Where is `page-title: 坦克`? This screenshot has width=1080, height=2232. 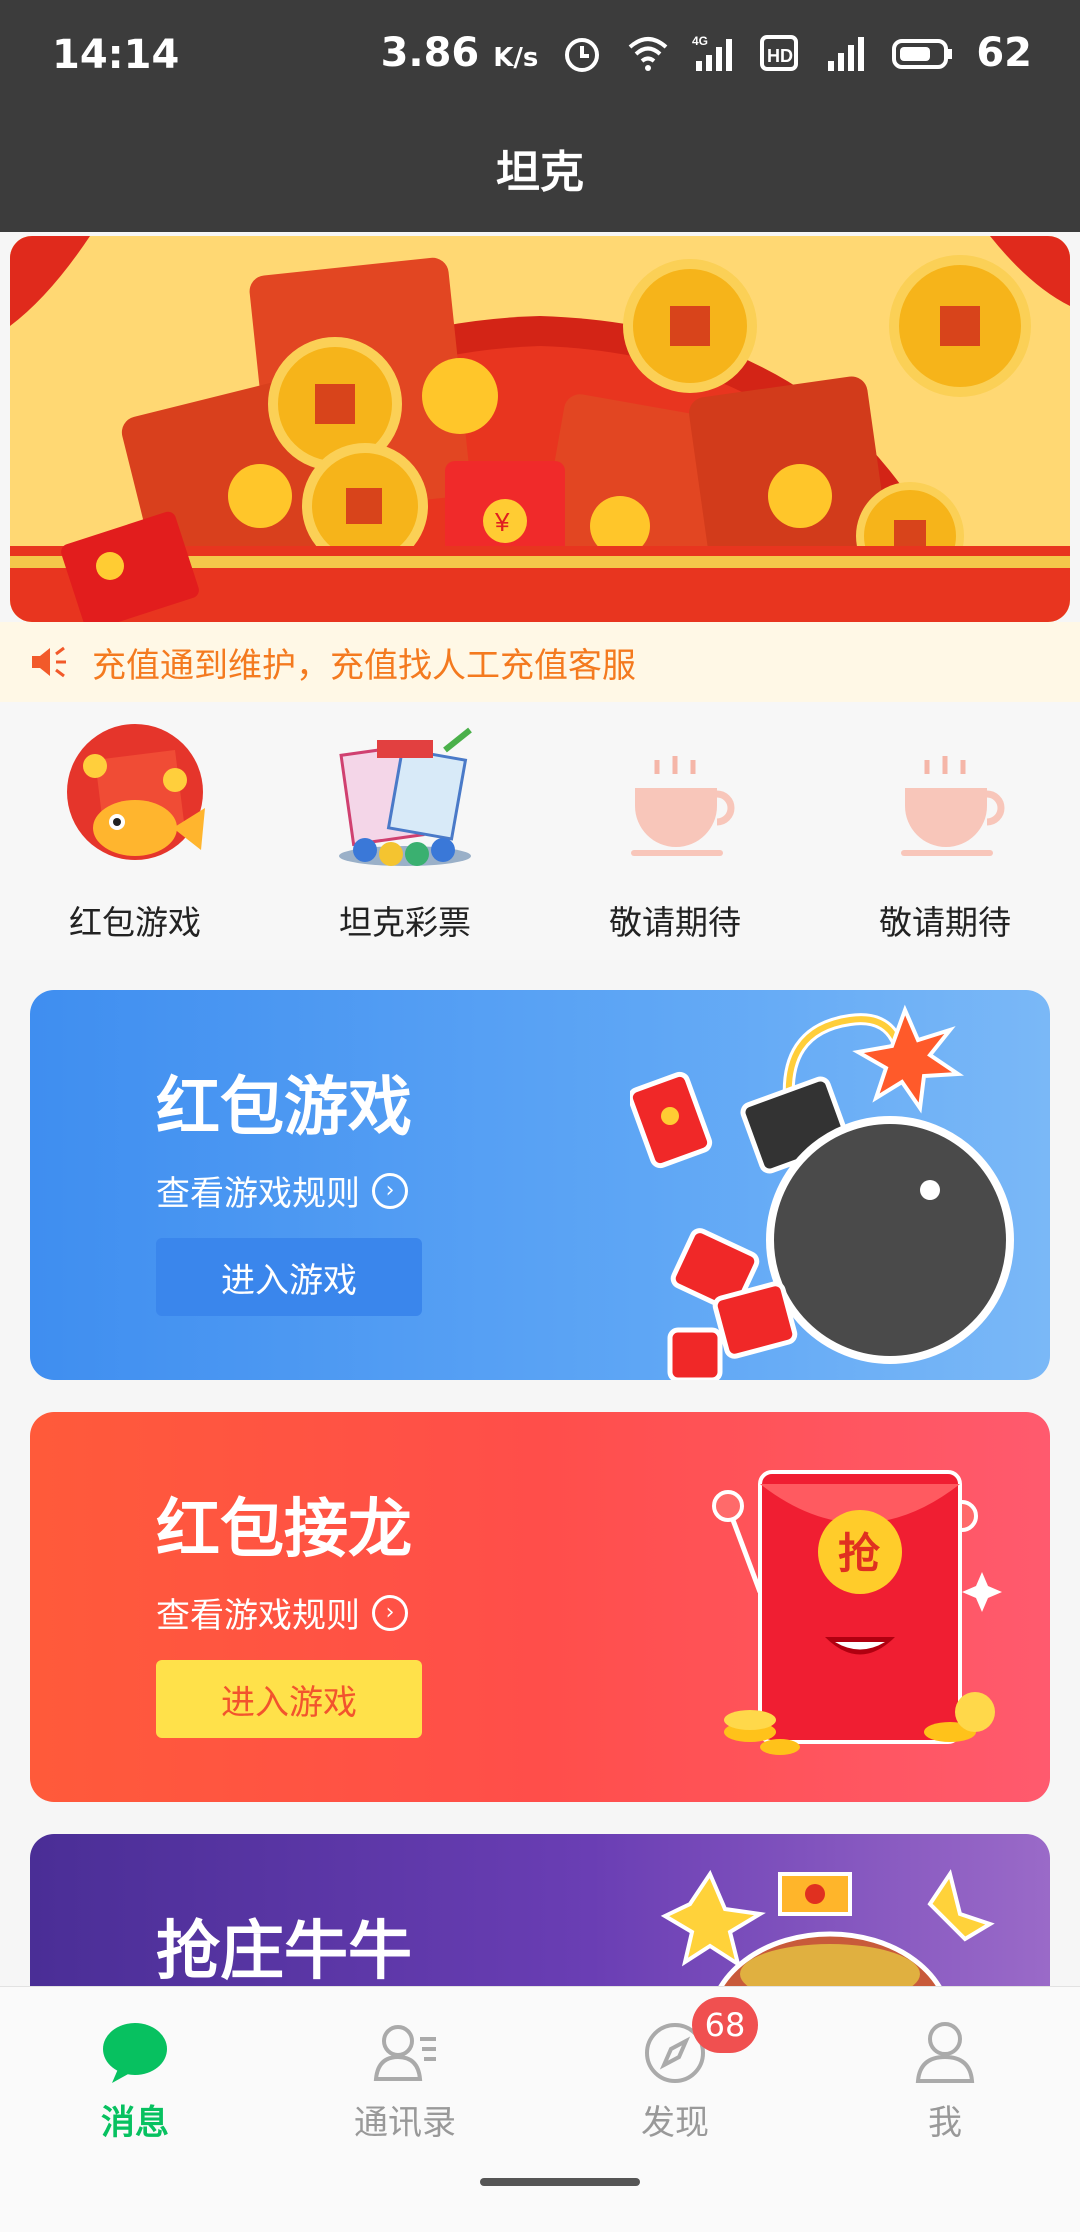 page-title: 坦克 is located at coordinates (540, 172).